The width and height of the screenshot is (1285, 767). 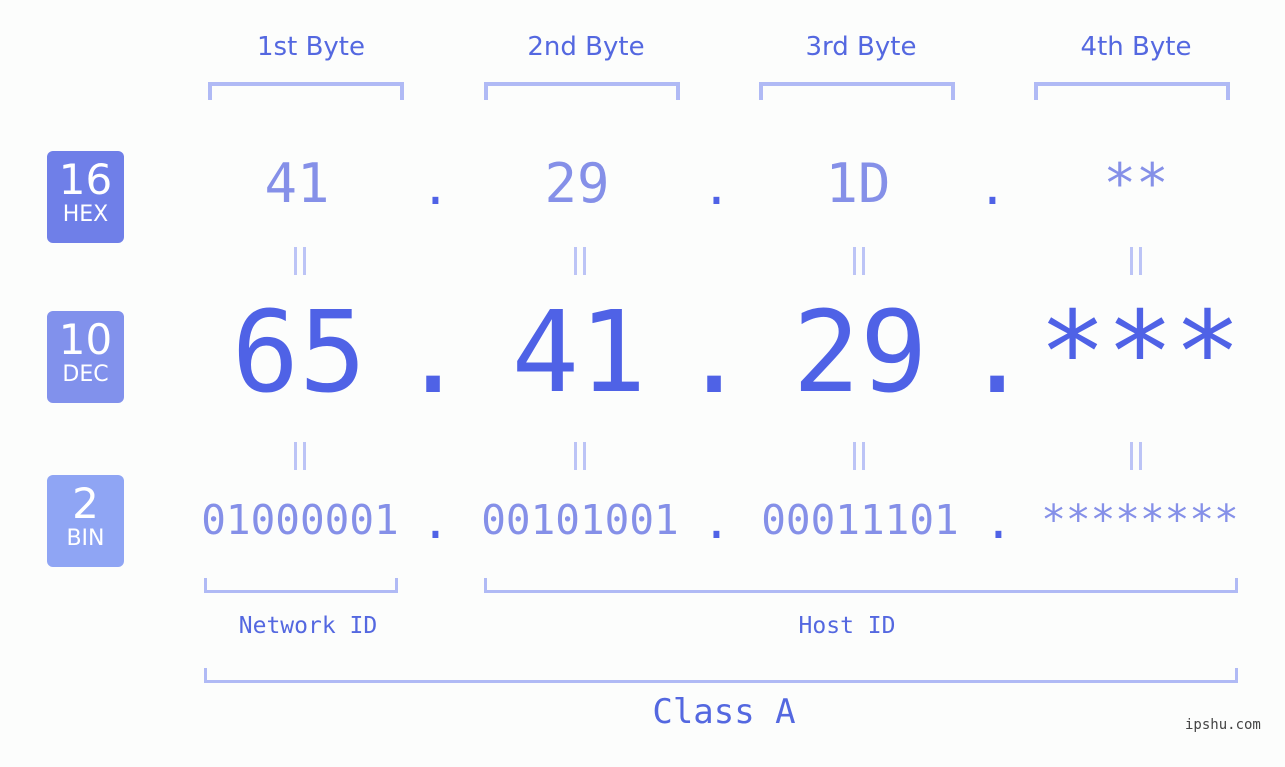 What do you see at coordinates (577, 183) in the screenshot?
I see `hex-byte-2: 29` at bounding box center [577, 183].